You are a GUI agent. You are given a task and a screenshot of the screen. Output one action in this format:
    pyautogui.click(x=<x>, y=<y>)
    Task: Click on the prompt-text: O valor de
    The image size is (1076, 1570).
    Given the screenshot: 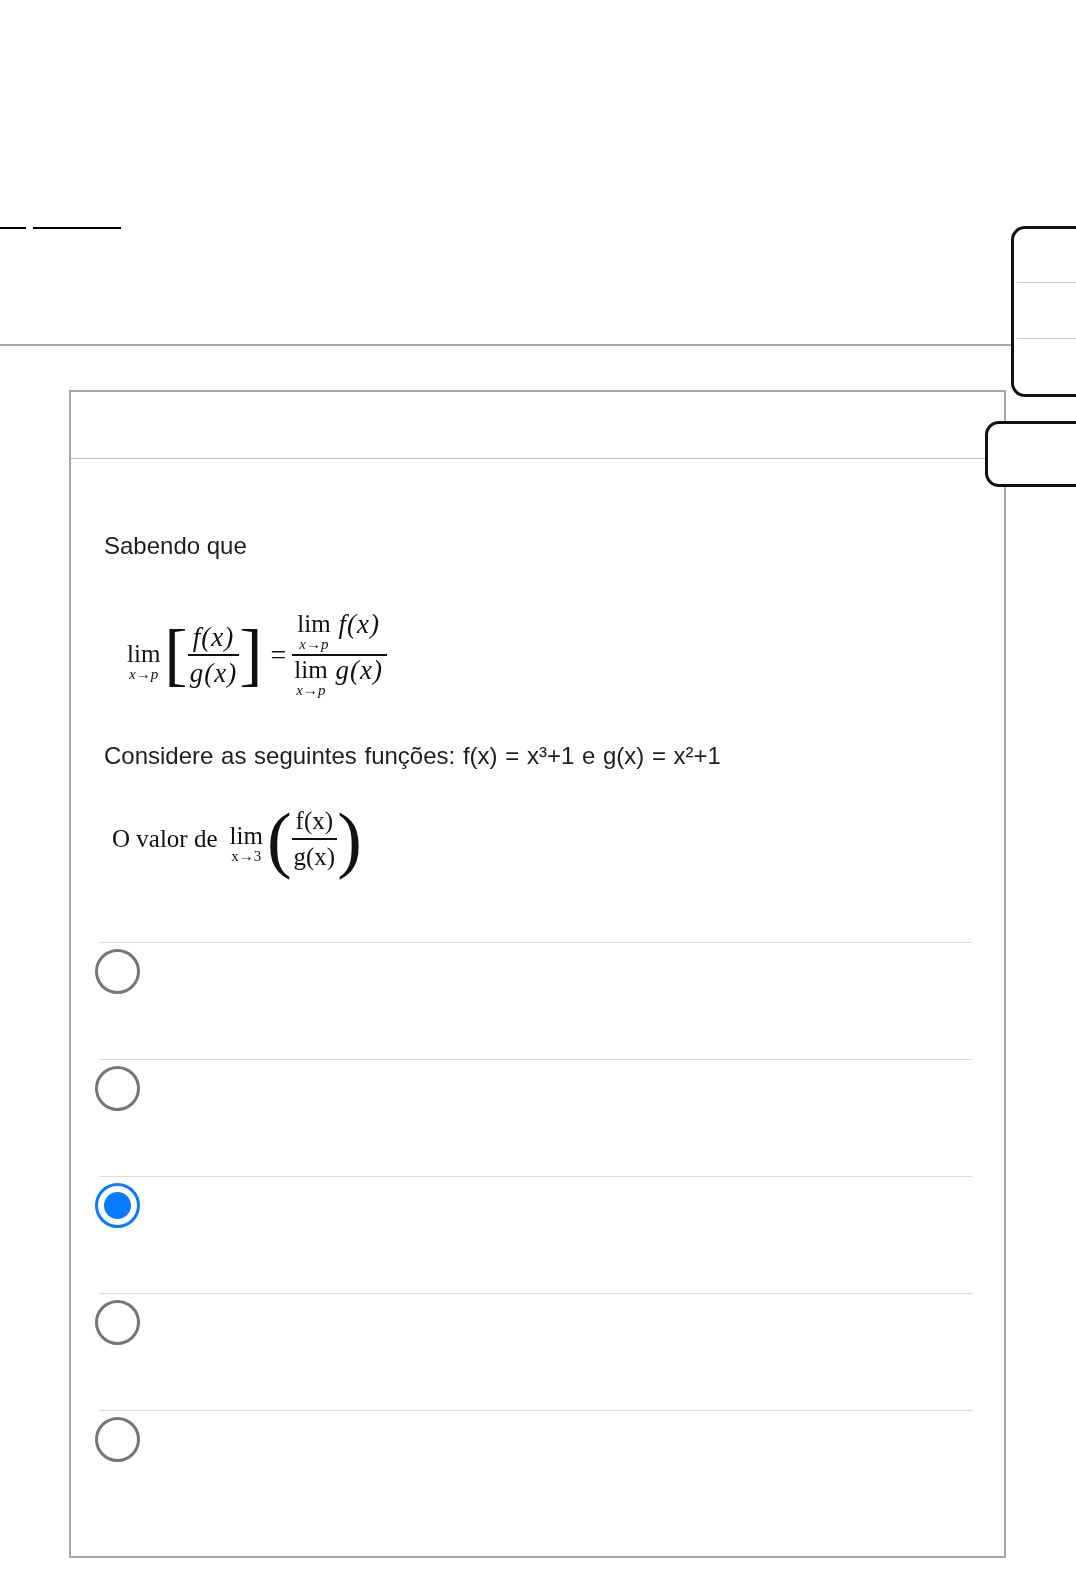 What is the action you would take?
    pyautogui.click(x=165, y=839)
    